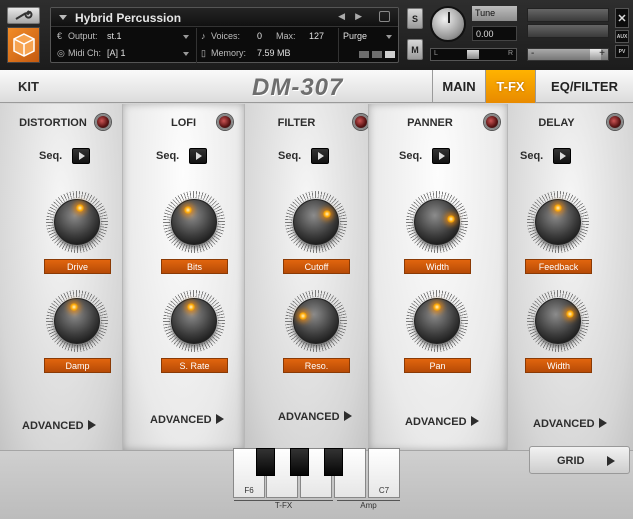  What do you see at coordinates (306, 277) in the screenshot?
I see `fx-module-filter` at bounding box center [306, 277].